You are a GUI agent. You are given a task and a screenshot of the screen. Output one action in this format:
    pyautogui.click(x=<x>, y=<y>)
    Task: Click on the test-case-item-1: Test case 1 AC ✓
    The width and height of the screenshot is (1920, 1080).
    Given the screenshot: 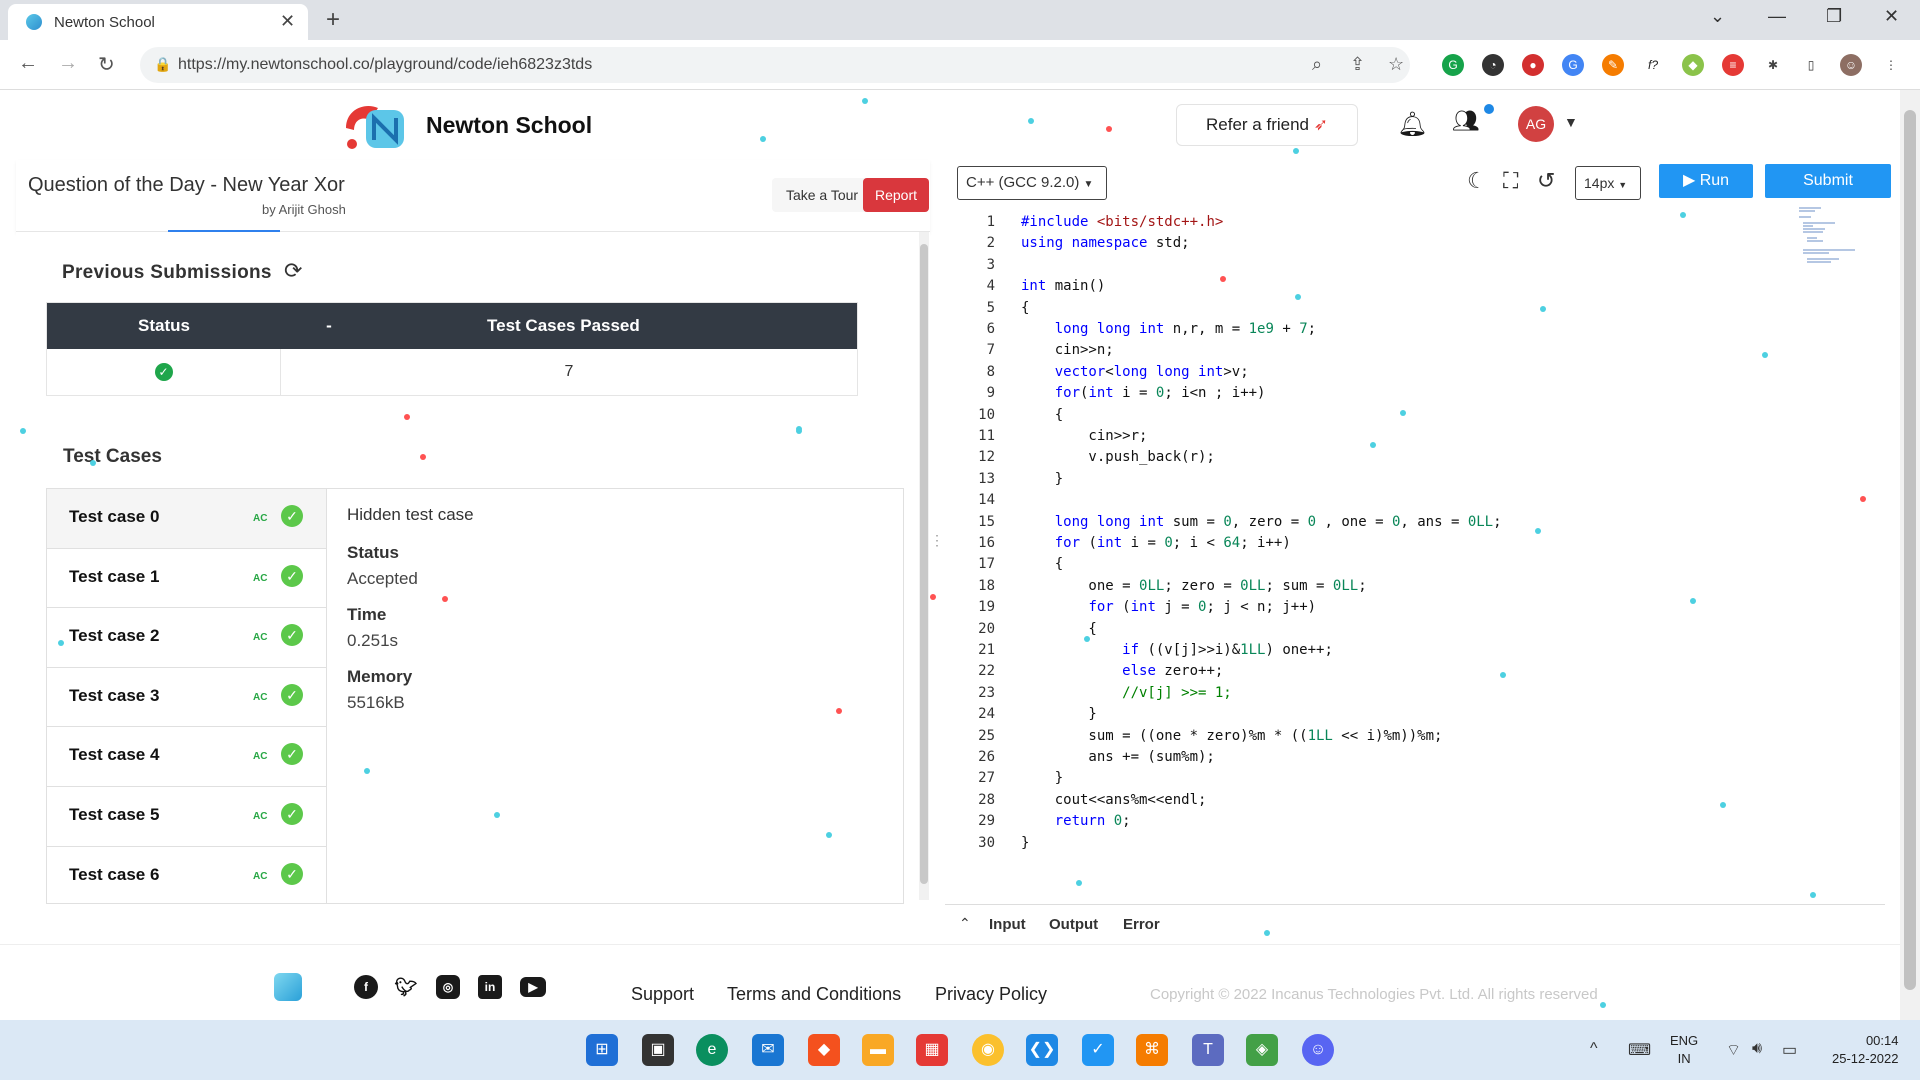 What is the action you would take?
    pyautogui.click(x=186, y=579)
    